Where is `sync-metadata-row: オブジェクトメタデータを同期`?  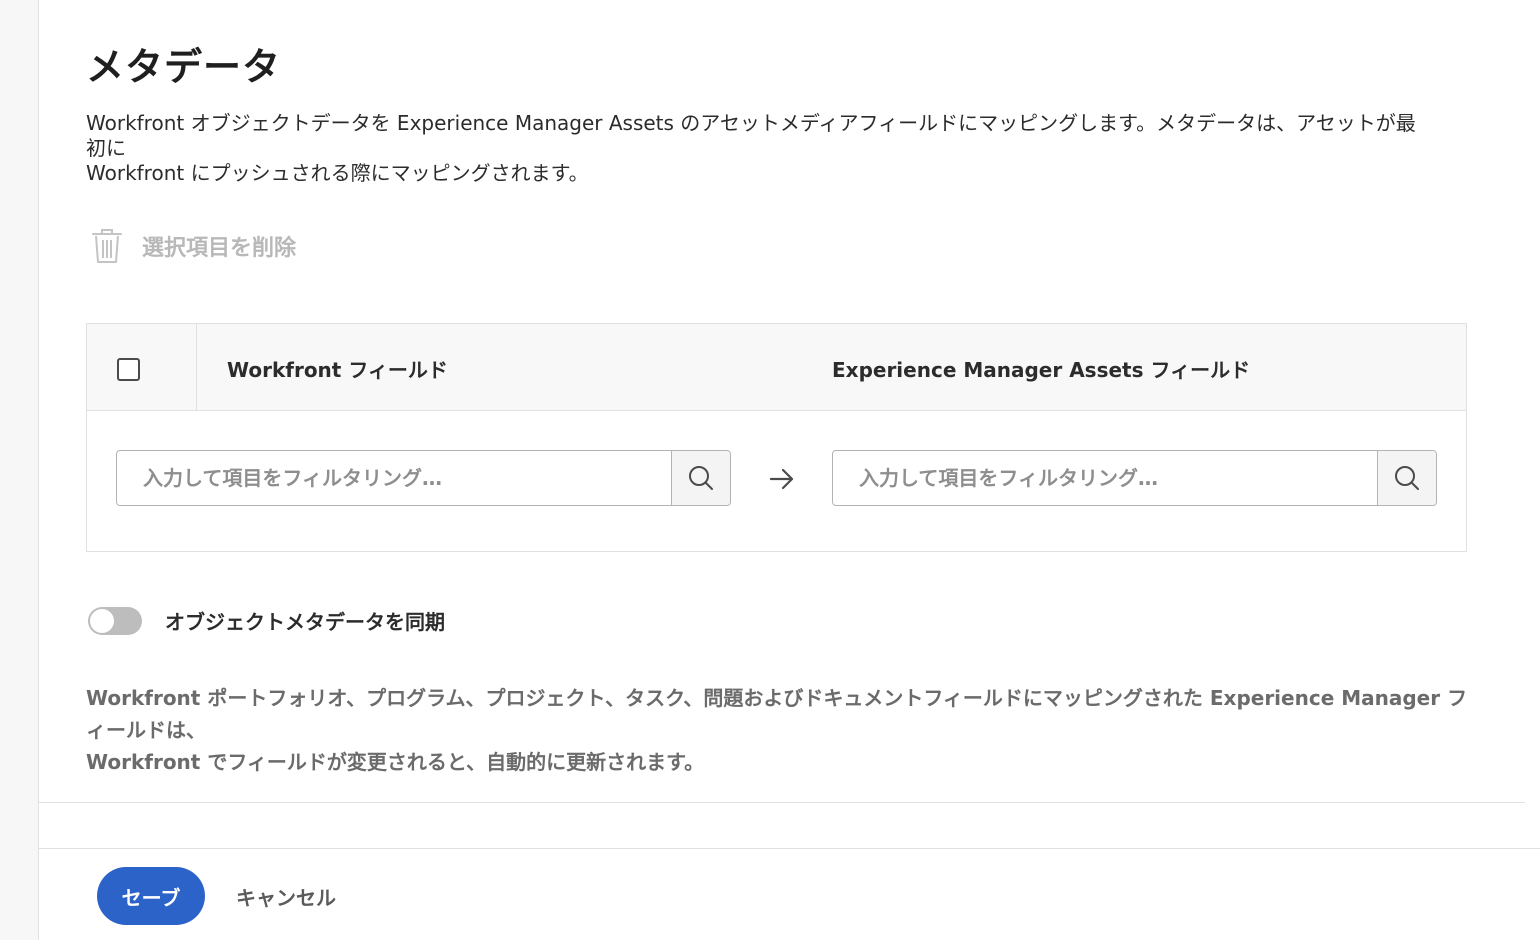 sync-metadata-row: オブジェクトメタデータを同期 is located at coordinates (266, 620).